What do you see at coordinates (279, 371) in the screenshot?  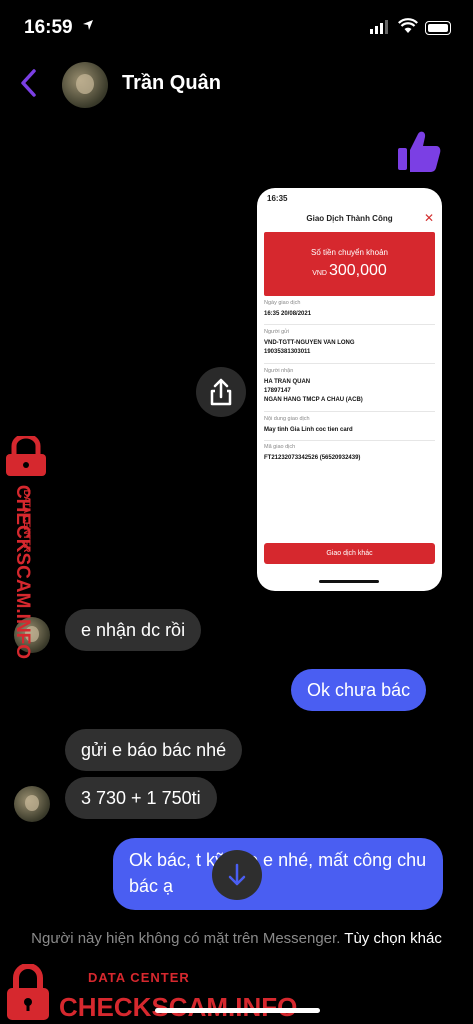 I see `row-label: Người nhận` at bounding box center [279, 371].